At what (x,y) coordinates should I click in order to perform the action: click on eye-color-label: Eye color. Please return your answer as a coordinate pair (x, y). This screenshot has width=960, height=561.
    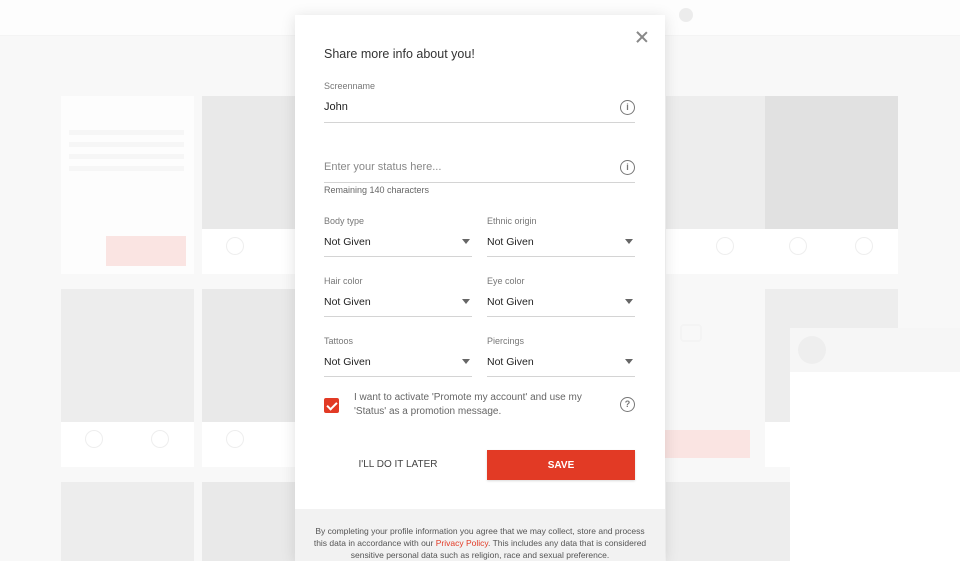
    Looking at the image, I should click on (506, 281).